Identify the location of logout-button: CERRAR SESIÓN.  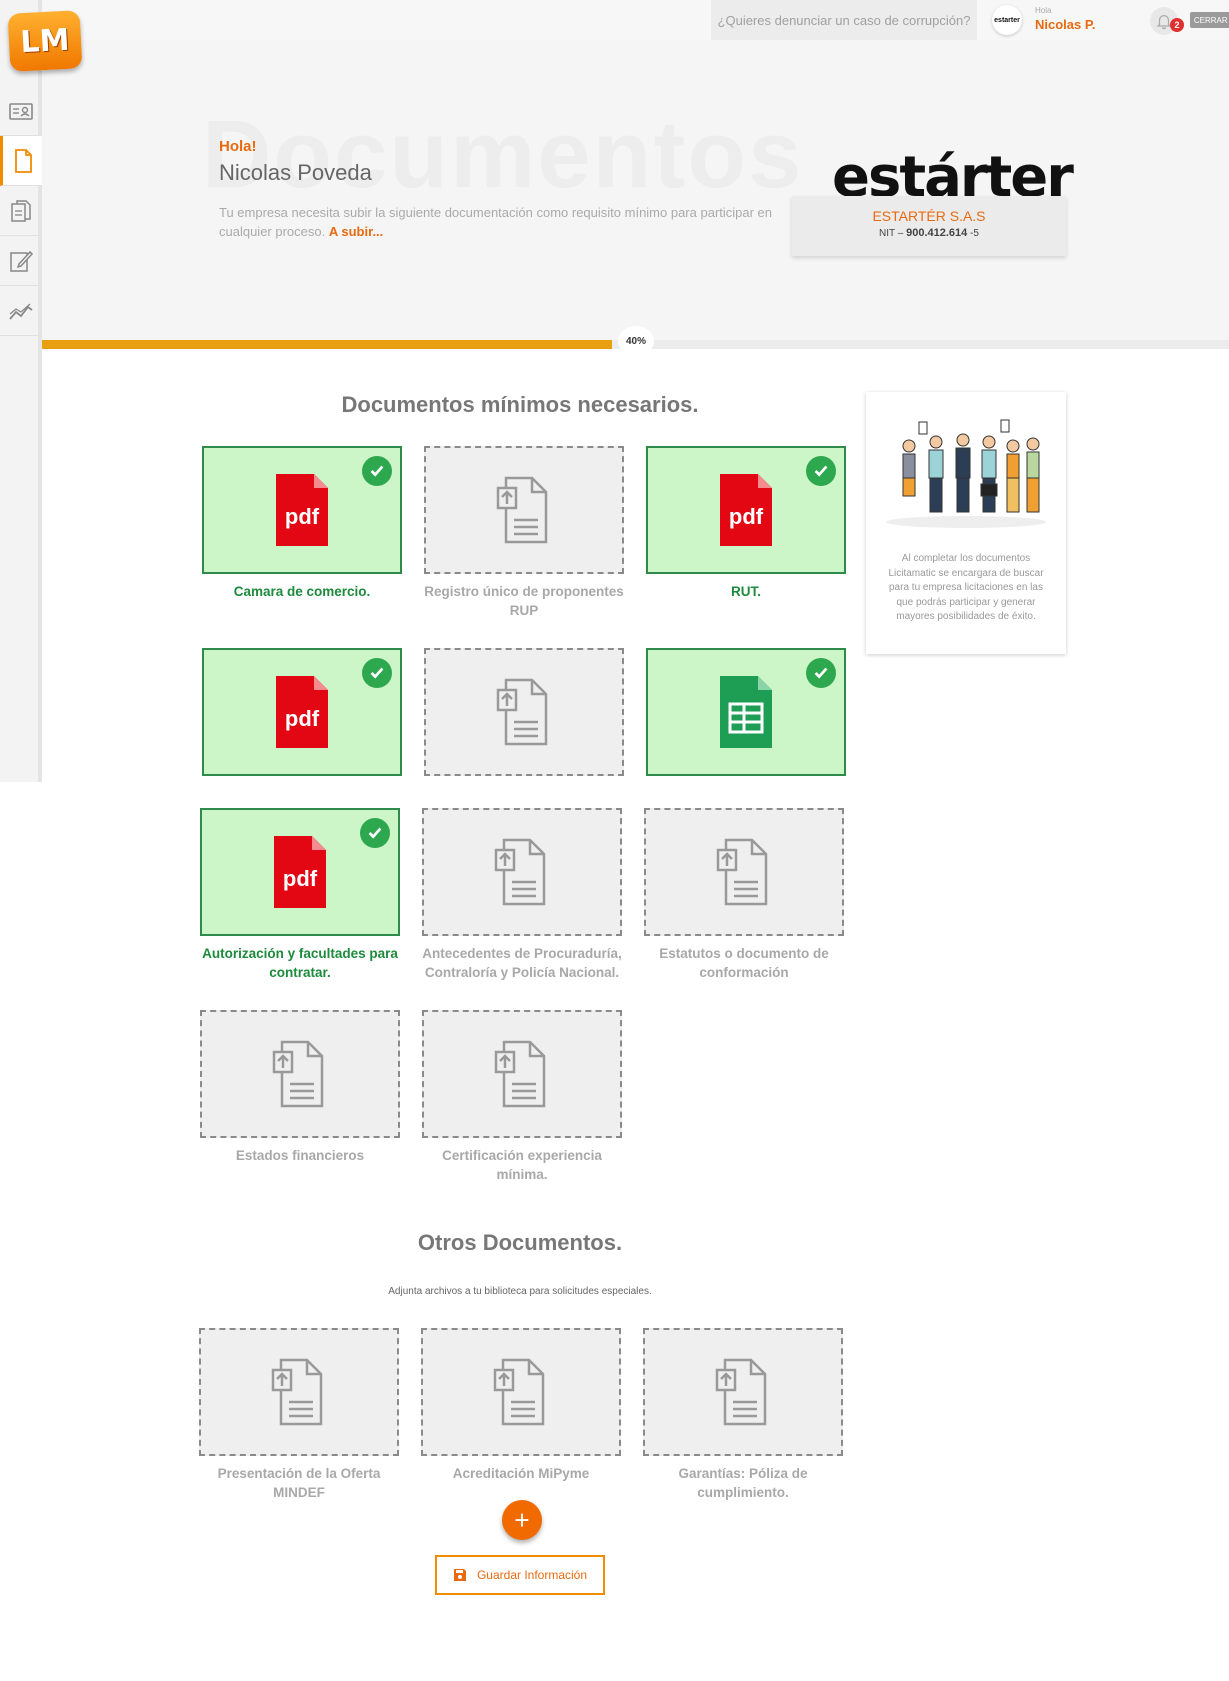
(1209, 20).